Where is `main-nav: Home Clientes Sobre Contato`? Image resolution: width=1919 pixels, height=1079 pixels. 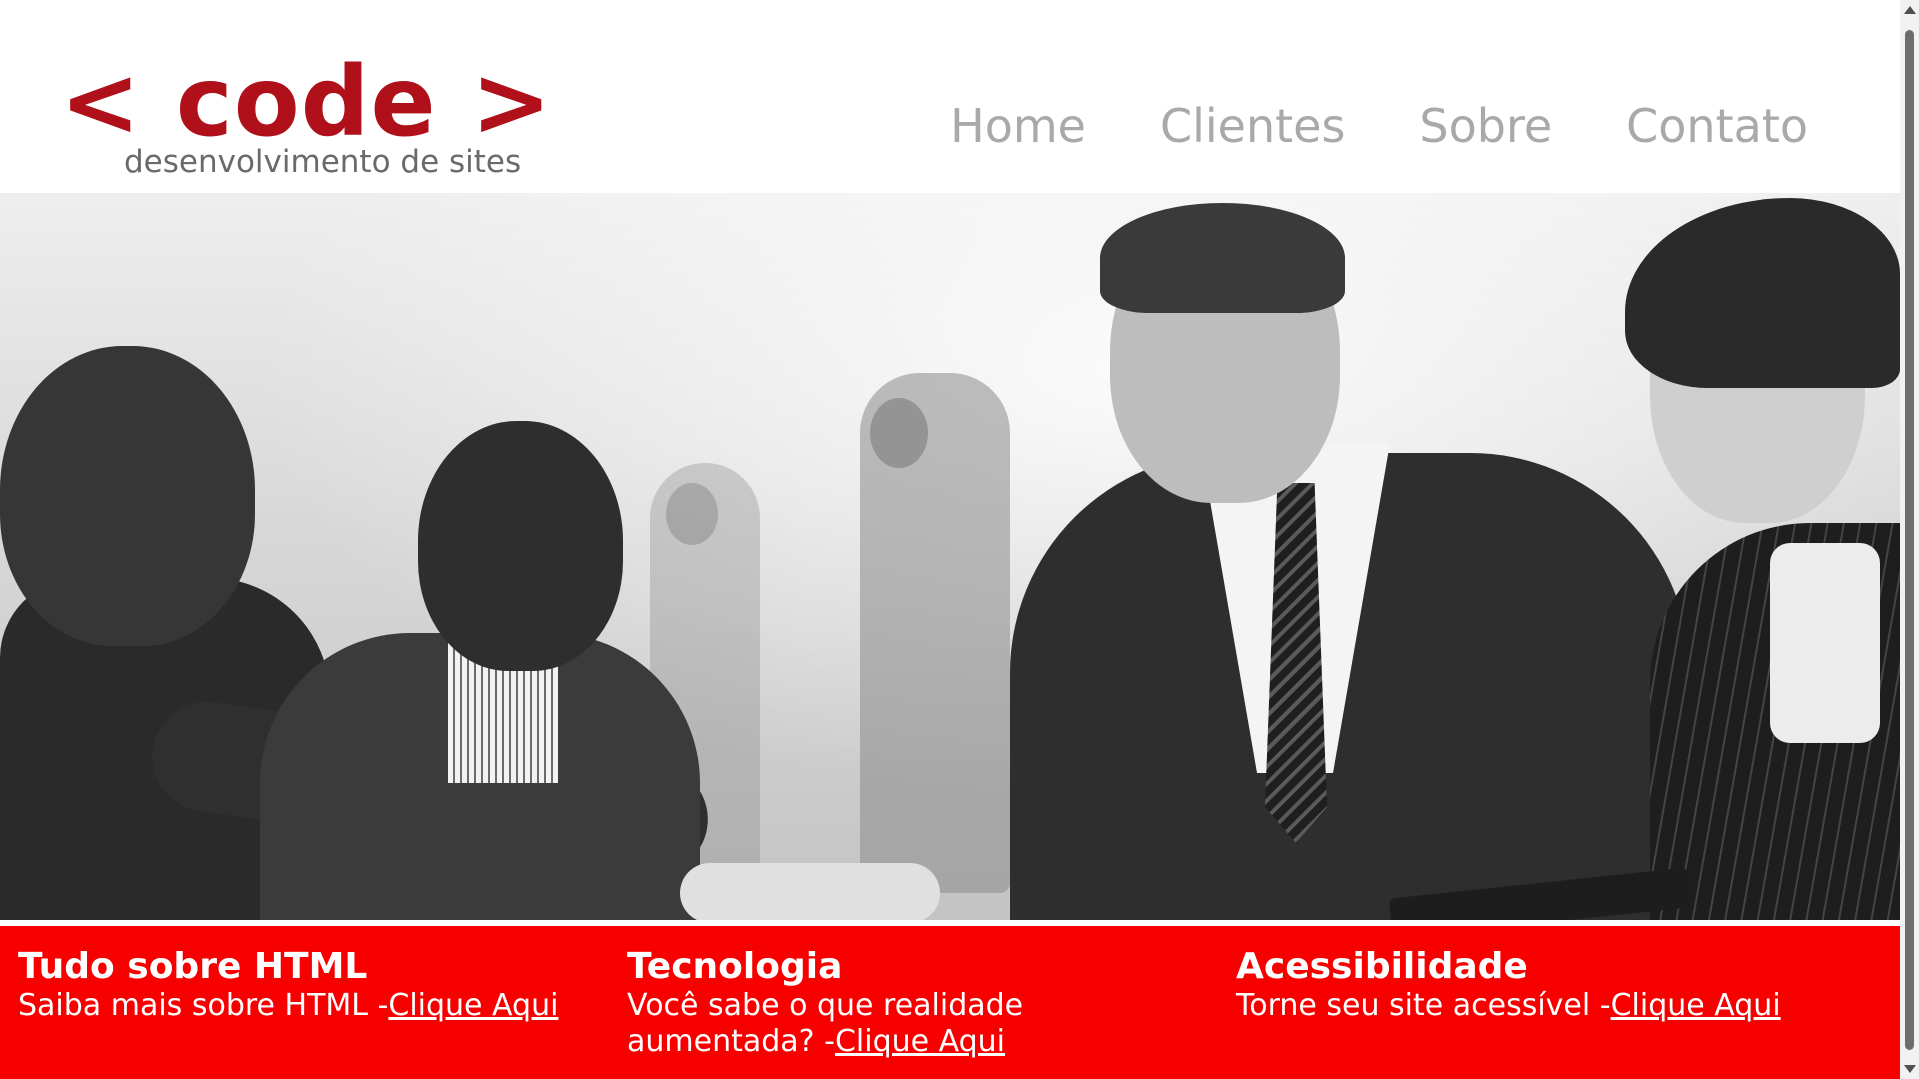
main-nav: Home Clientes Sobre Contato is located at coordinates (1379, 126).